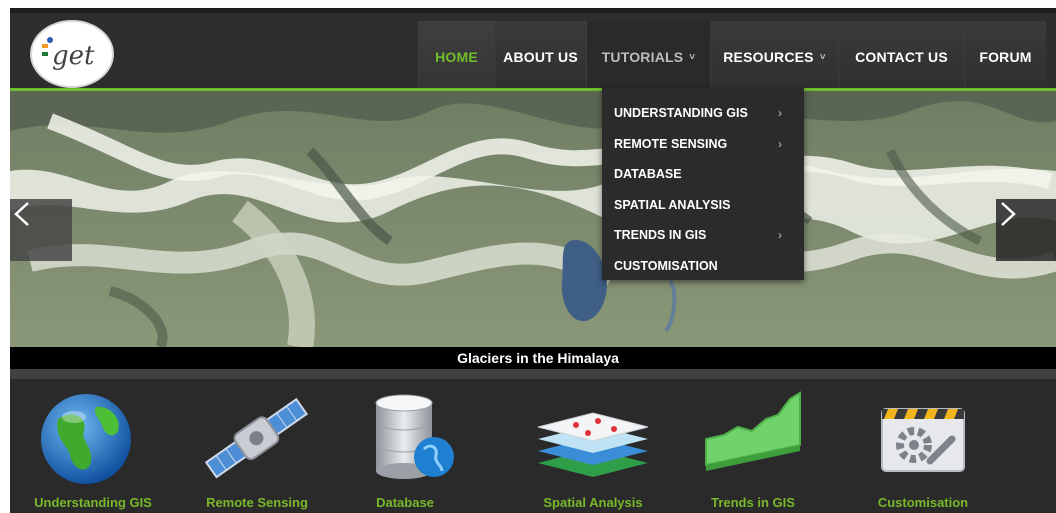 The image size is (1056, 513). Describe the element at coordinates (923, 502) in the screenshot. I see `feature-label: Customisation` at that location.